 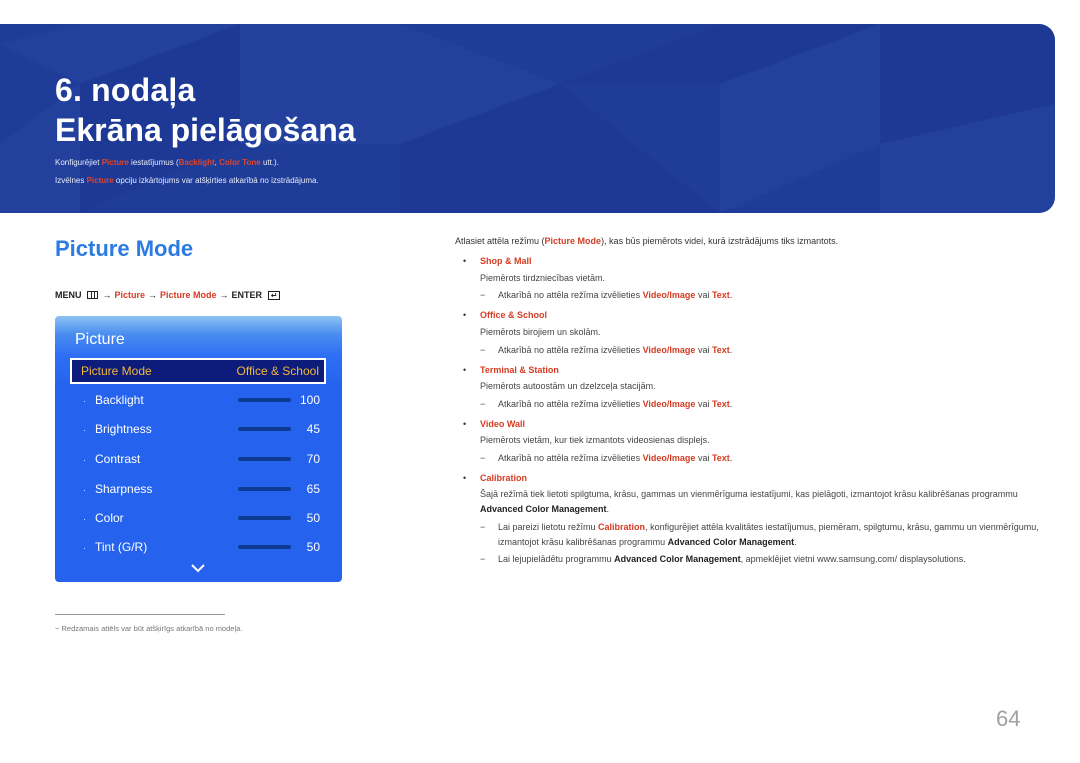 What do you see at coordinates (247, 295) in the screenshot?
I see `enter-label: ENTER` at bounding box center [247, 295].